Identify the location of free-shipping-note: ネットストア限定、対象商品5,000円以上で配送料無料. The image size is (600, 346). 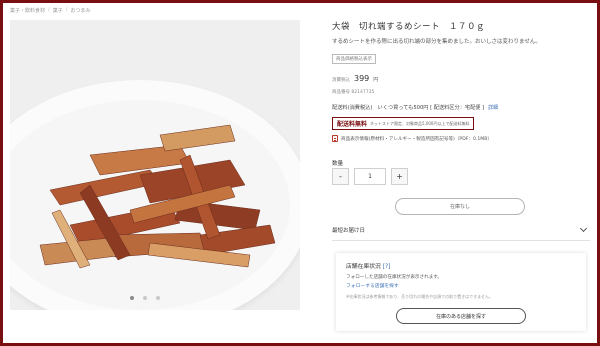
(420, 123).